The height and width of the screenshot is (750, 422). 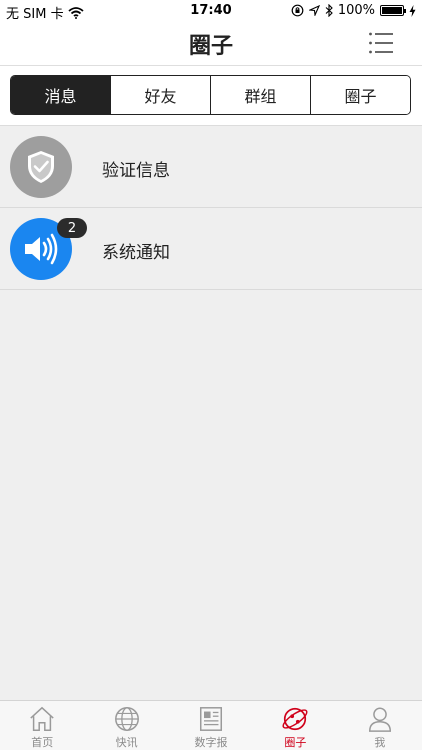 I want to click on circle-planet-icon, so click(x=295, y=719).